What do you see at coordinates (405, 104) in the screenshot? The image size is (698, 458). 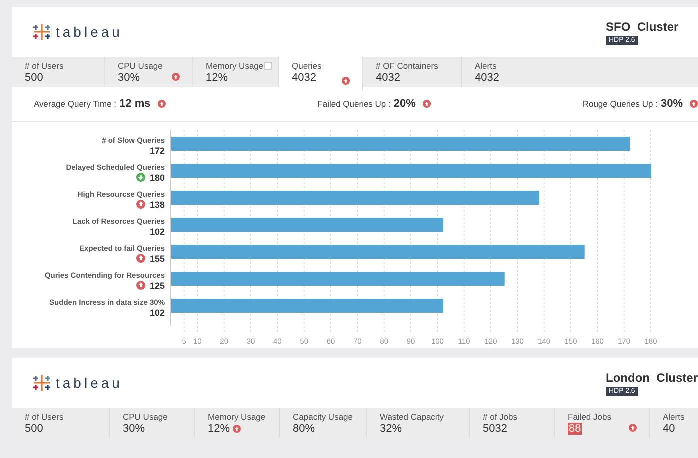 I see `metric-value: 20%` at bounding box center [405, 104].